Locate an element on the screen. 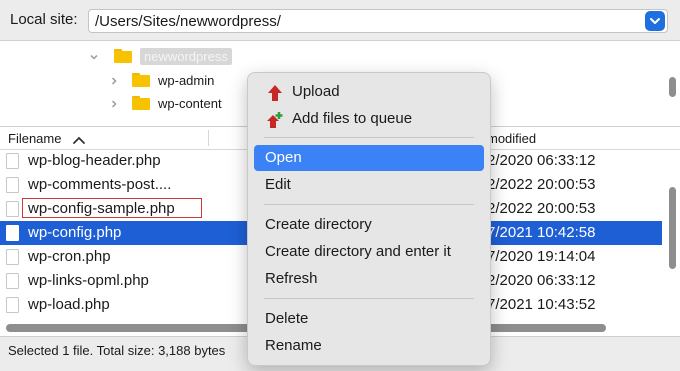 Image resolution: width=680 pixels, height=371 pixels. column-divider is located at coordinates (208, 138).